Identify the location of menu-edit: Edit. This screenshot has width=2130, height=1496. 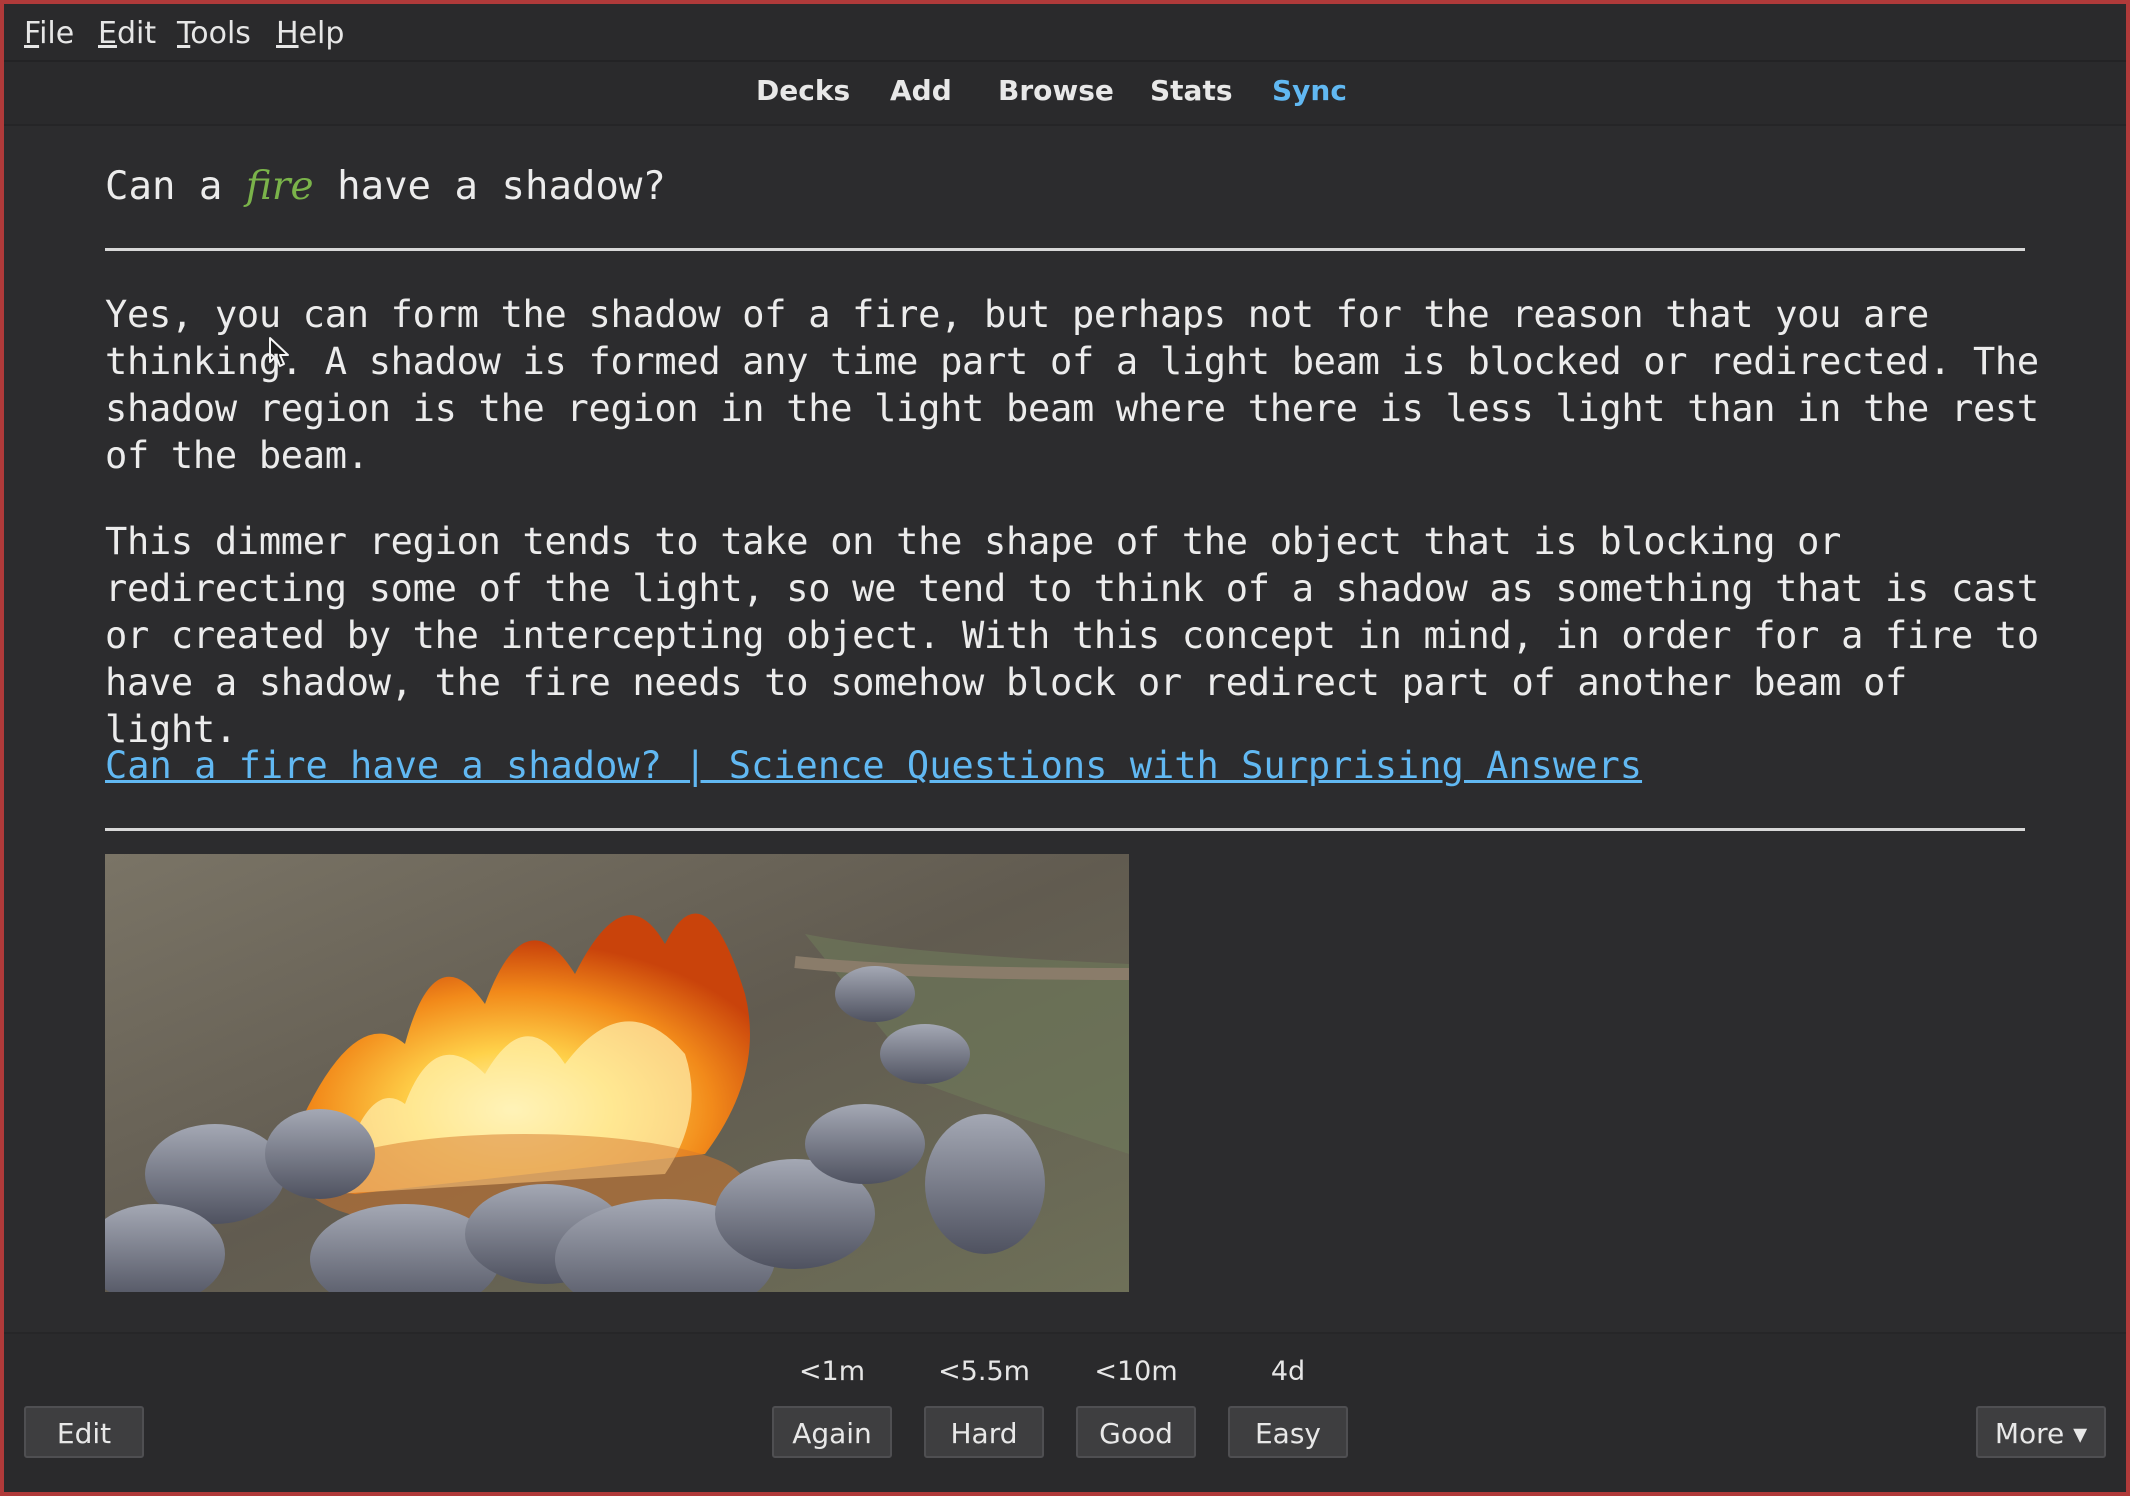
(127, 33).